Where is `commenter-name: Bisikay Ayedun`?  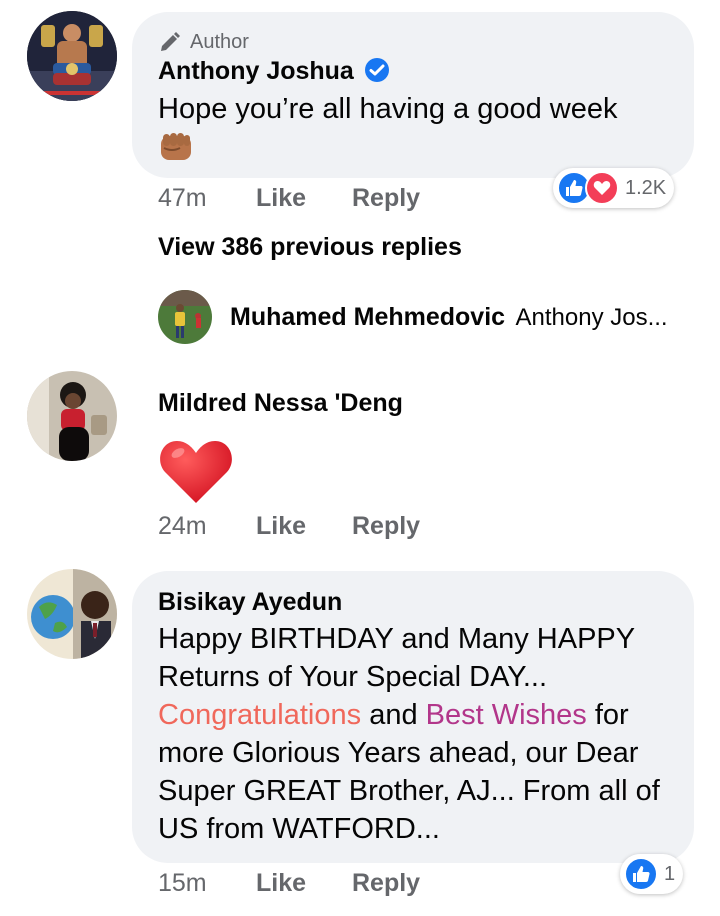 commenter-name: Bisikay Ayedun is located at coordinates (250, 602).